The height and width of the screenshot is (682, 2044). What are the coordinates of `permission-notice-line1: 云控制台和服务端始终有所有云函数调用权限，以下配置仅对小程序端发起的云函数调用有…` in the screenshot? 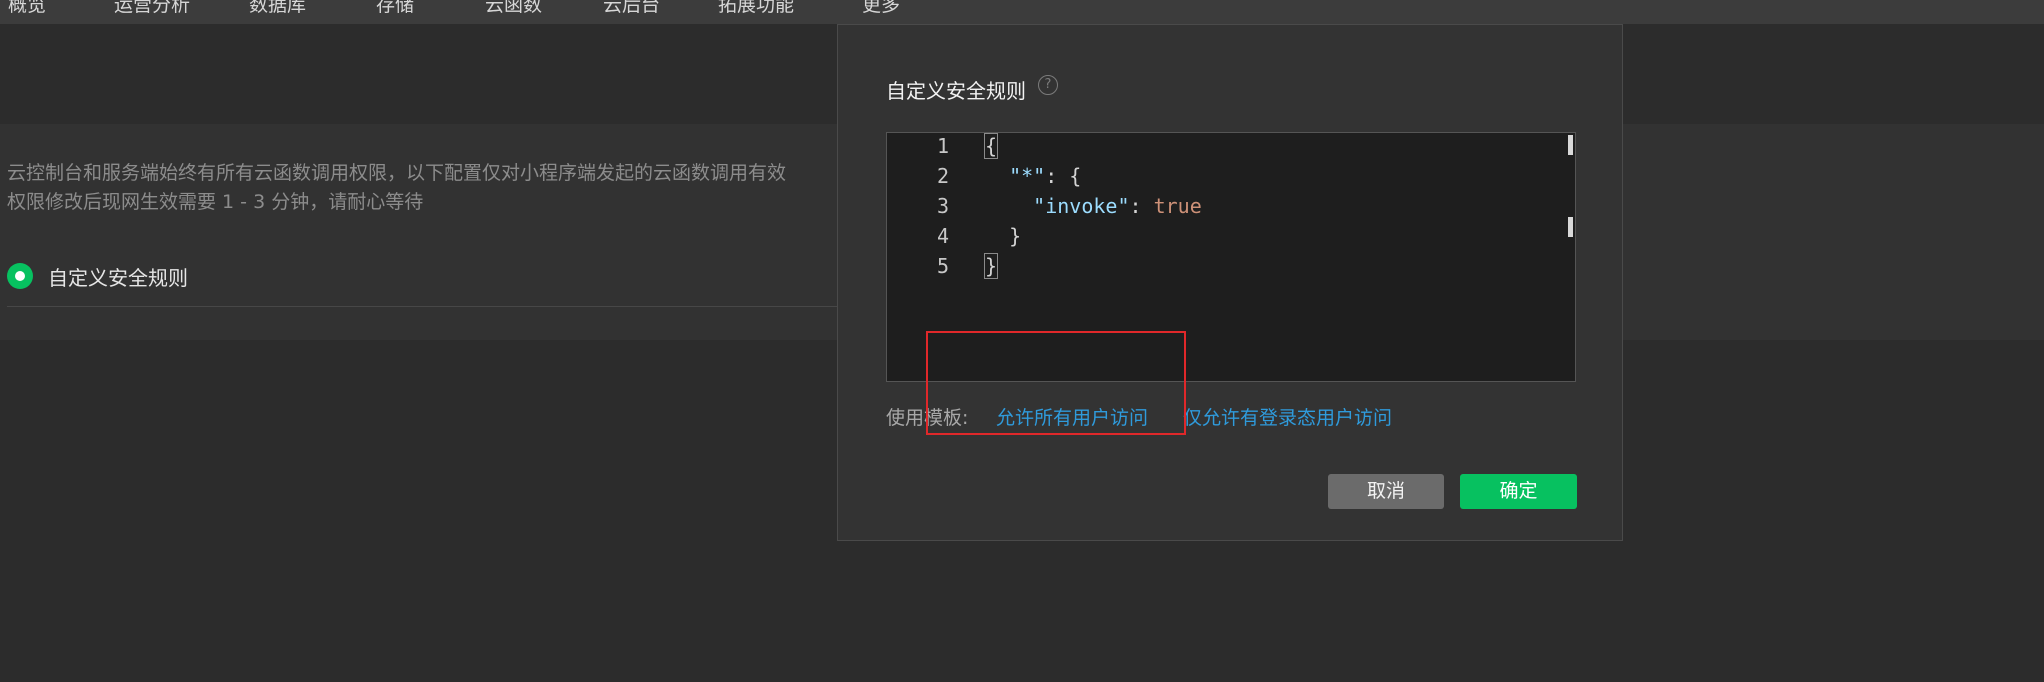 It's located at (397, 173).